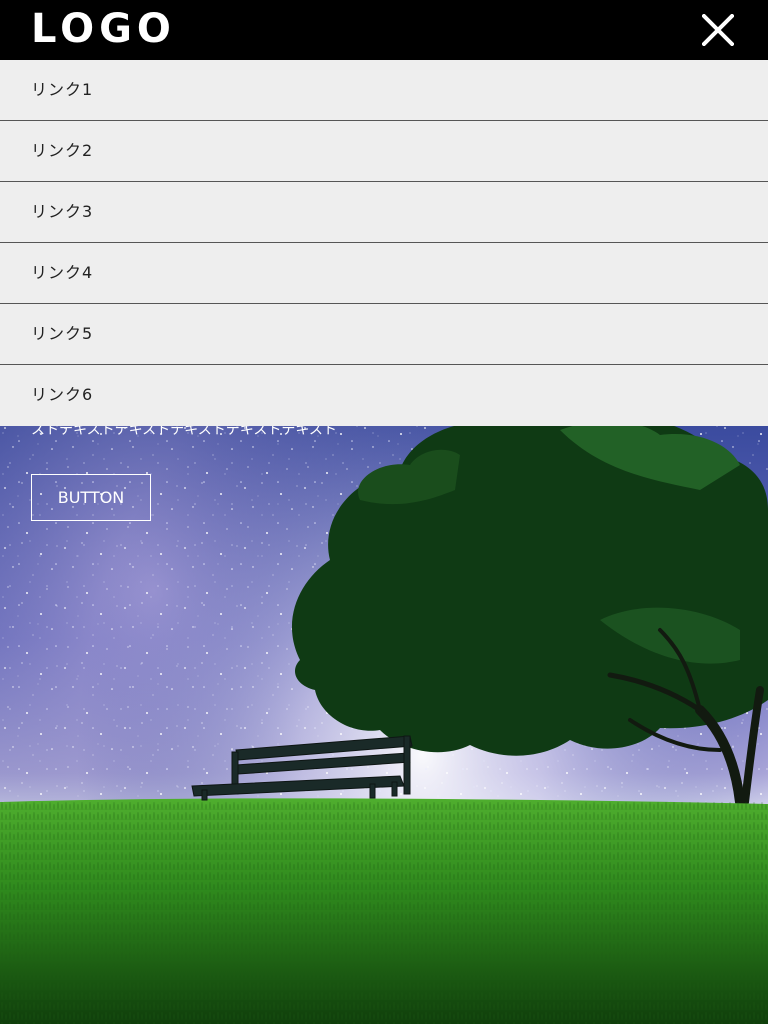 The width and height of the screenshot is (772, 1024). Describe the element at coordinates (384, 151) in the screenshot. I see `nav-item-link2: リンク2` at that location.